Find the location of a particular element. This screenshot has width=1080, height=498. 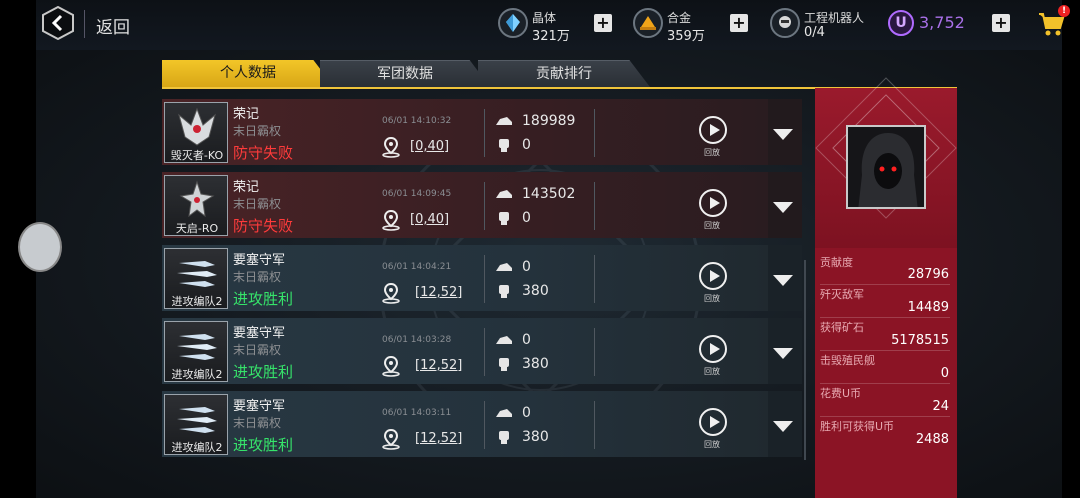

stat-power: 380 is located at coordinates (535, 437).